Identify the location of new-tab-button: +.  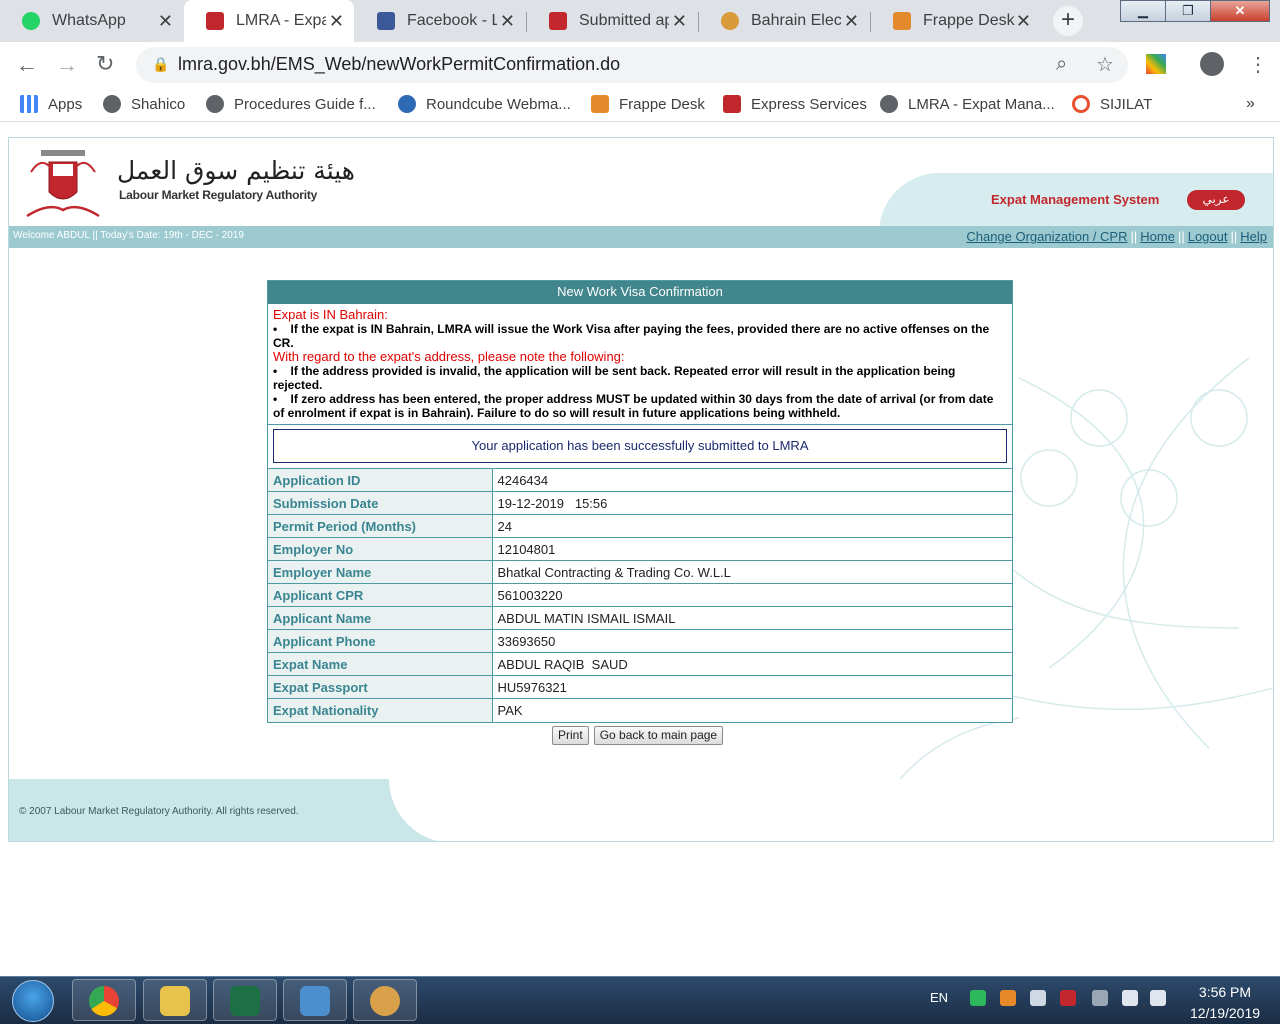
(1068, 21).